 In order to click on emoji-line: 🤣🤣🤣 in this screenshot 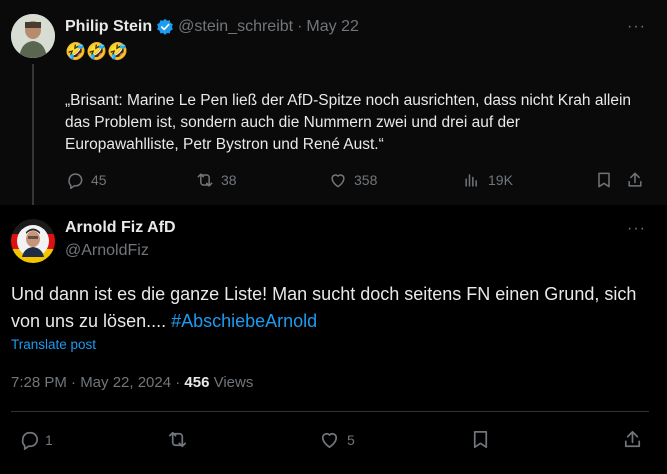, I will do `click(97, 51)`.